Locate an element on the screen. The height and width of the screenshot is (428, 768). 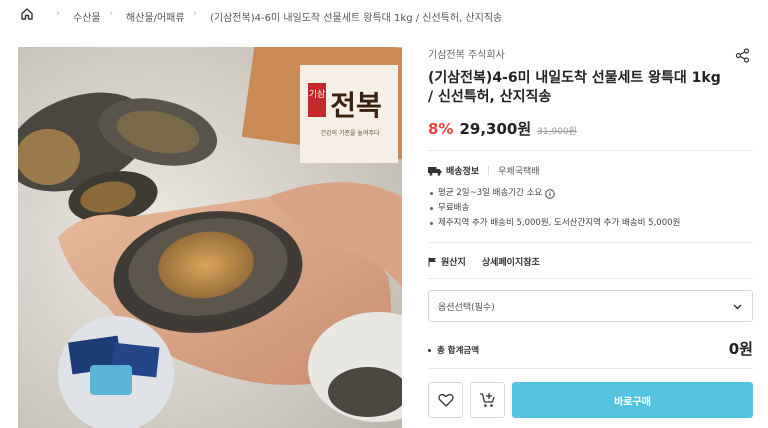
origin-value: 상세페이지참조 is located at coordinates (510, 263).